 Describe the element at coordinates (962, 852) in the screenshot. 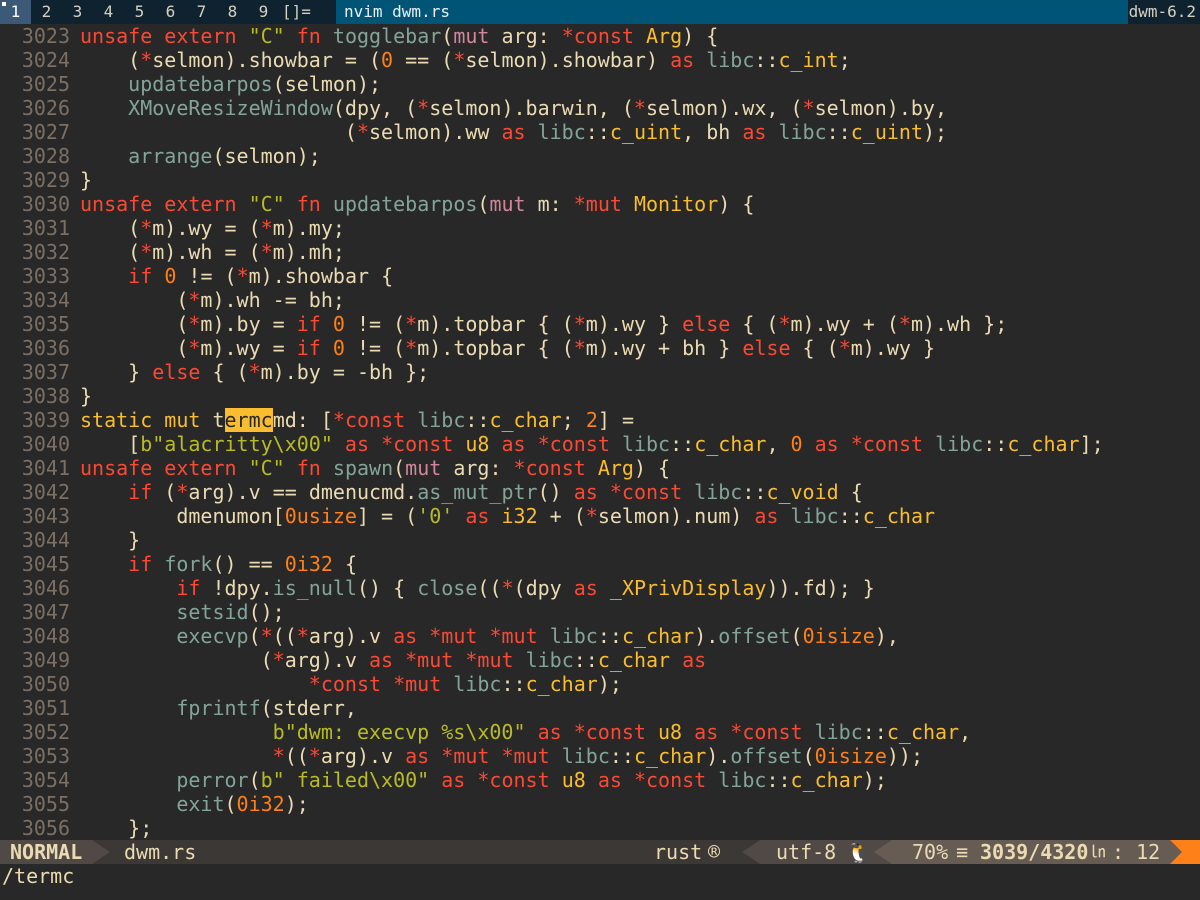

I see `percent-icon: ≡` at that location.